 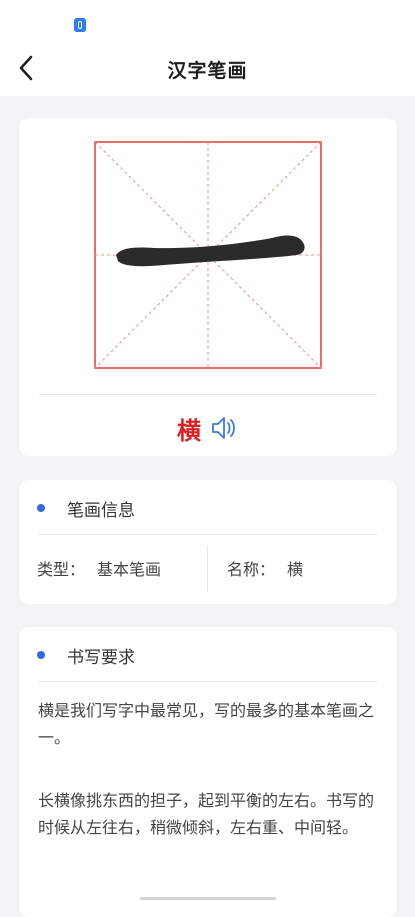 What do you see at coordinates (251, 569) in the screenshot?
I see `name-label: 名称：` at bounding box center [251, 569].